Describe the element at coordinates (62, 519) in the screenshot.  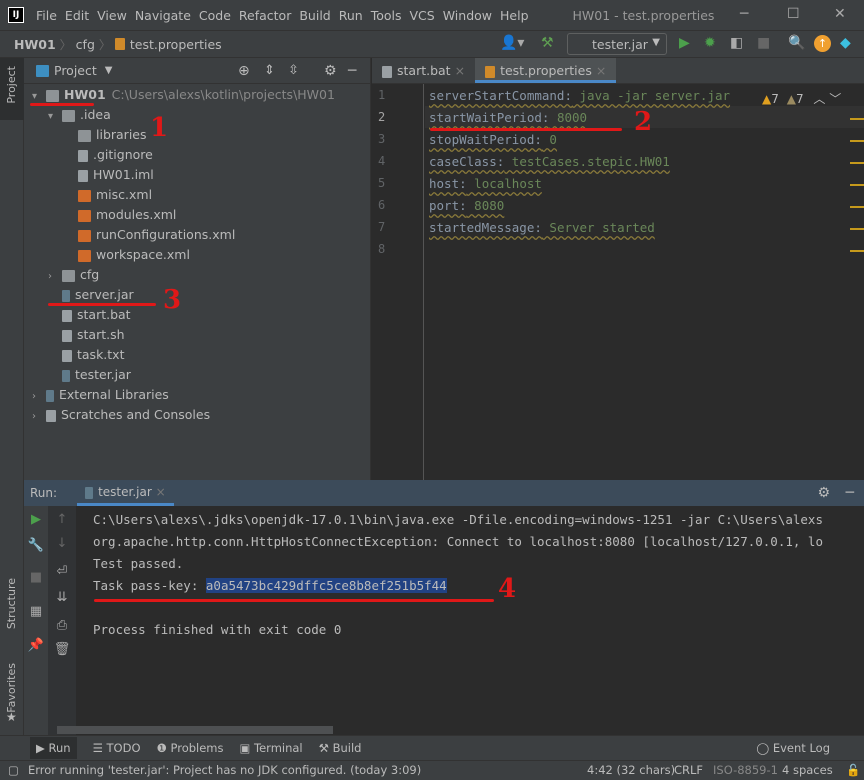
I see `up-arrow-icon: ↑` at that location.